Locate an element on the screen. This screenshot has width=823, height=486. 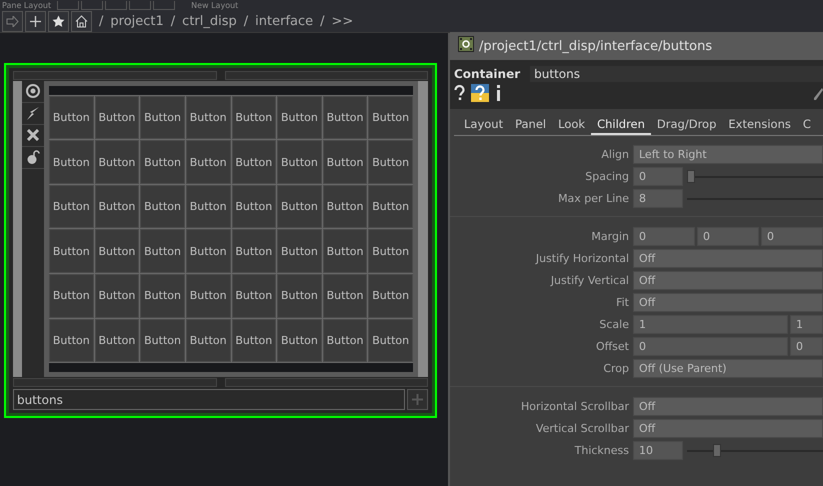
parameter-label: Crop is located at coordinates (616, 368).